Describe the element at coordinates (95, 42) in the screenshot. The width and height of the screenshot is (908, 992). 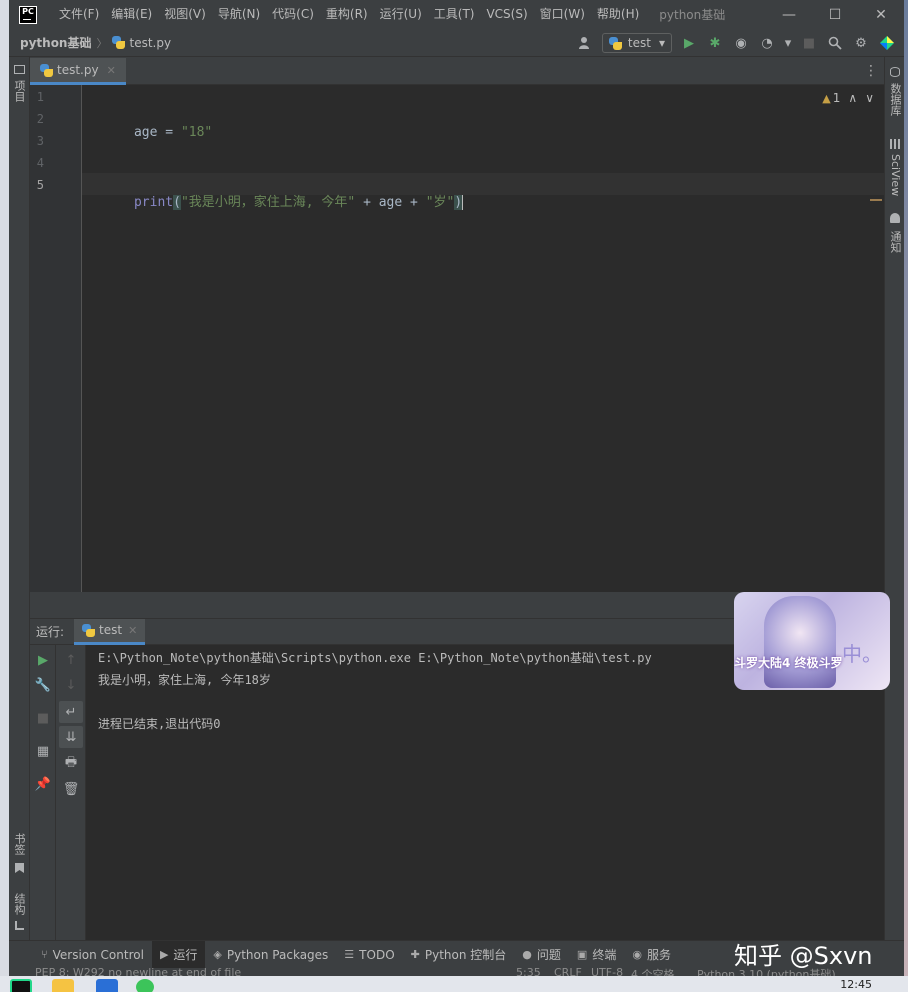
I see `breadcrumb: python基础 〉 test.py` at that location.